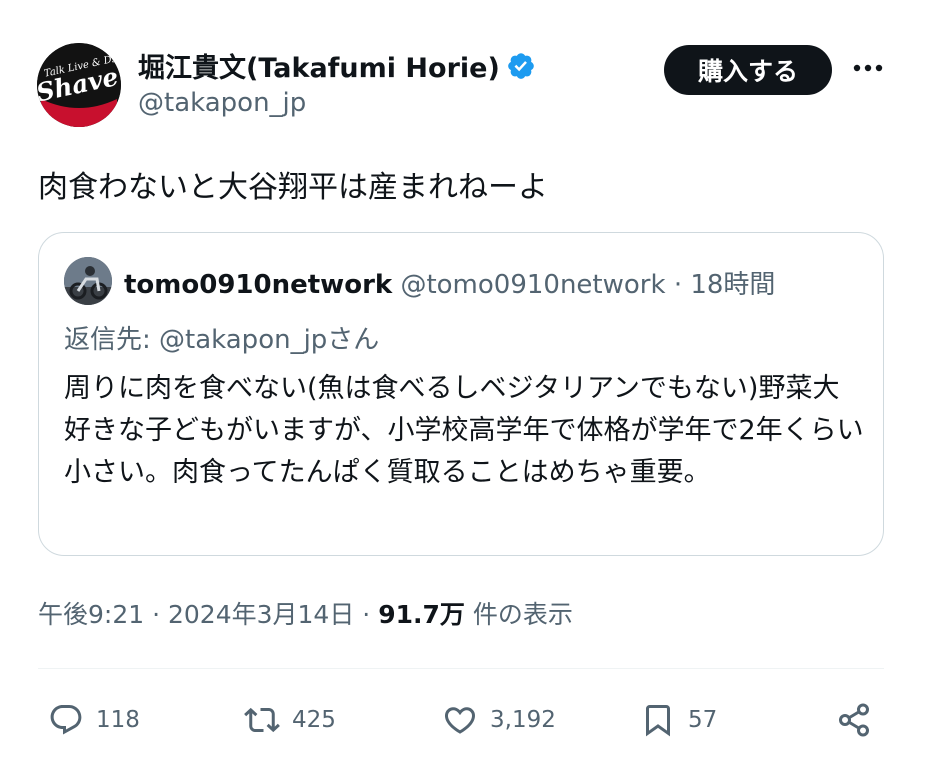 Image resolution: width=939 pixels, height=762 pixels. Describe the element at coordinates (868, 68) in the screenshot. I see `more-options-icon` at that location.